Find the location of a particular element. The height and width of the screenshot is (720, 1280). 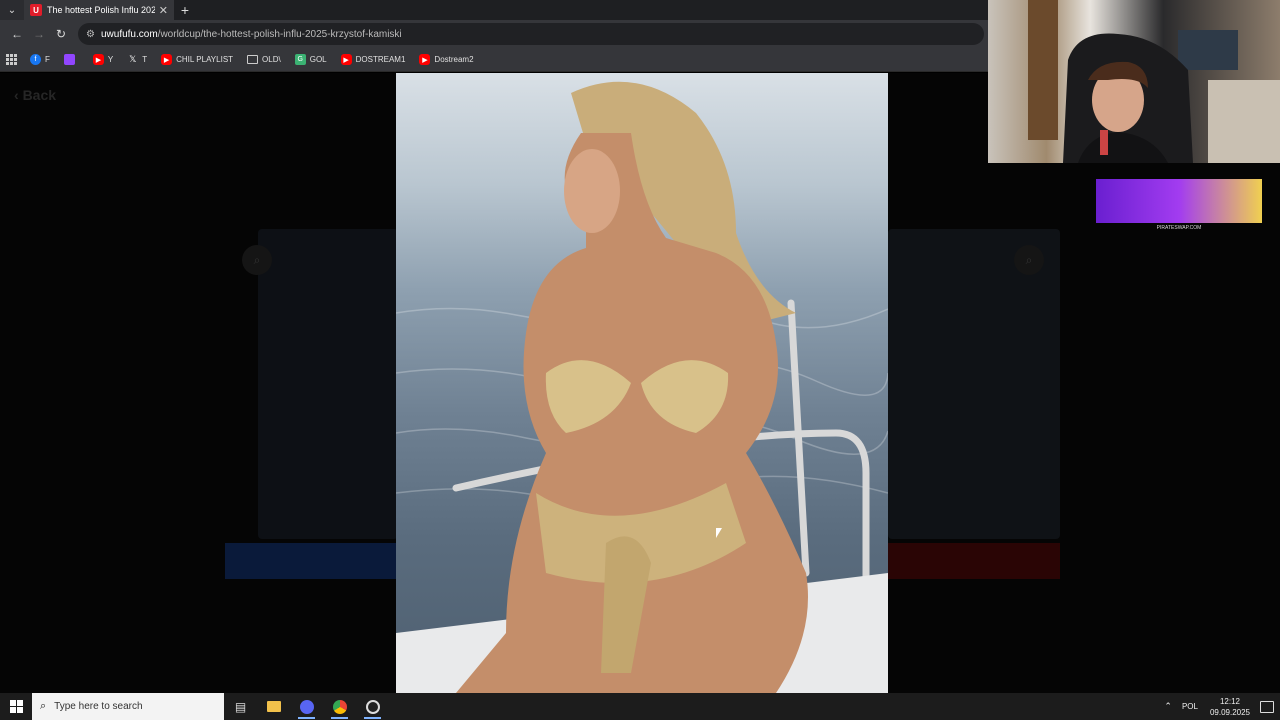

back-label: Back is located at coordinates (39, 95).